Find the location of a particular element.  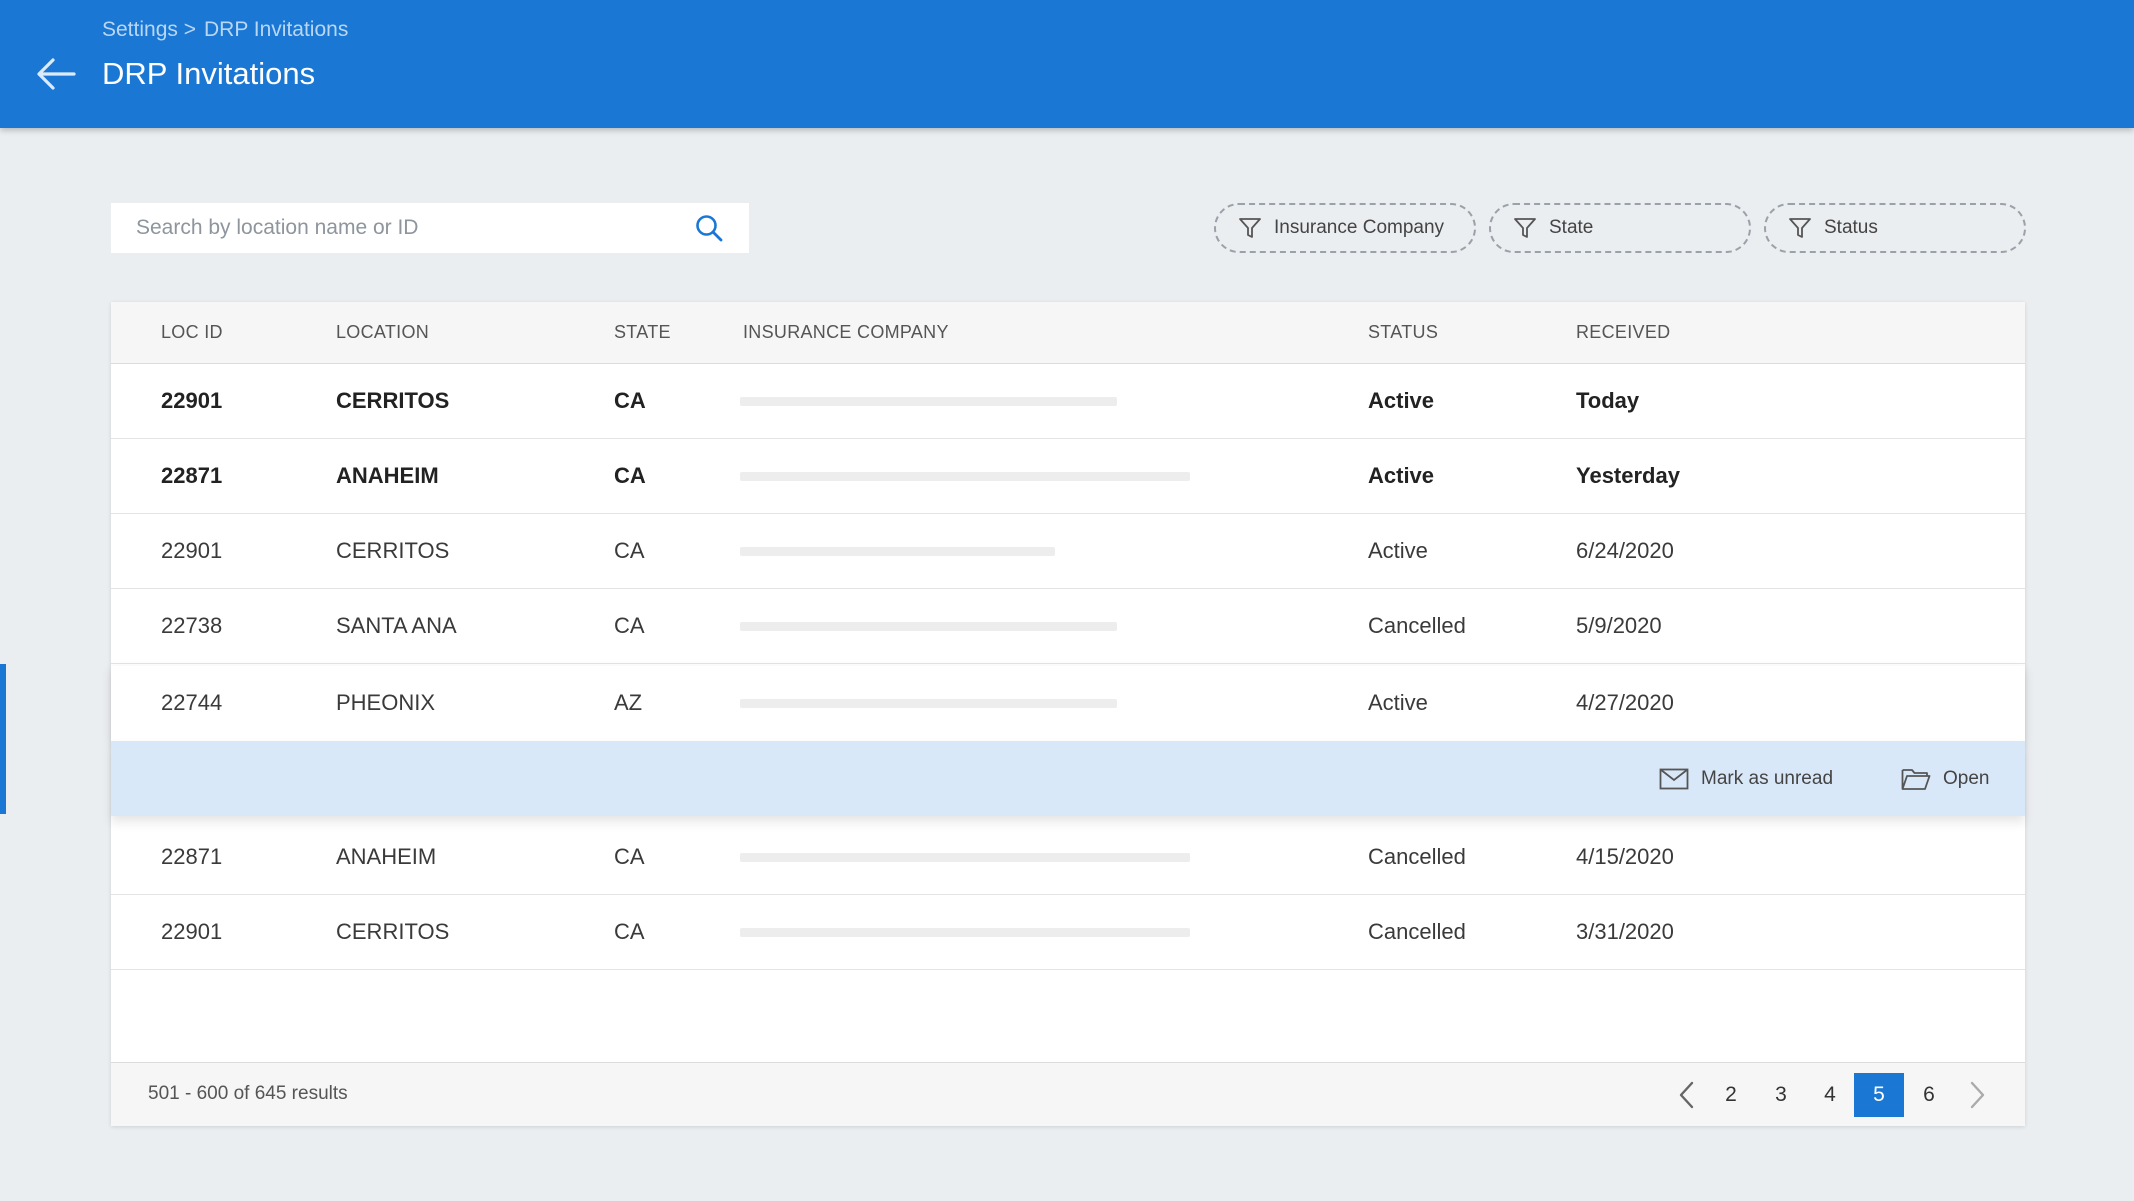

search-box is located at coordinates (430, 228).